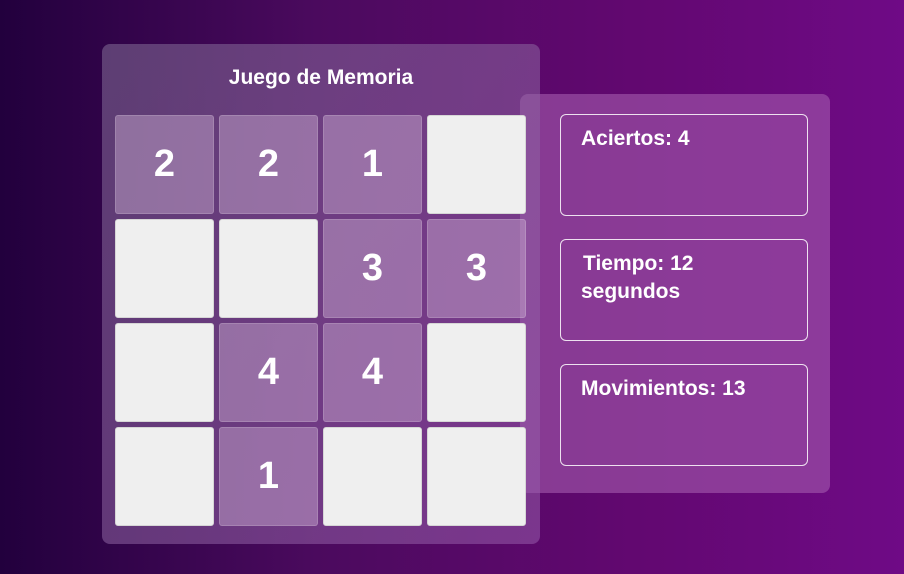 Image resolution: width=904 pixels, height=574 pixels. Describe the element at coordinates (638, 263) in the screenshot. I see `time-label-line1: Tiempo: 12` at that location.